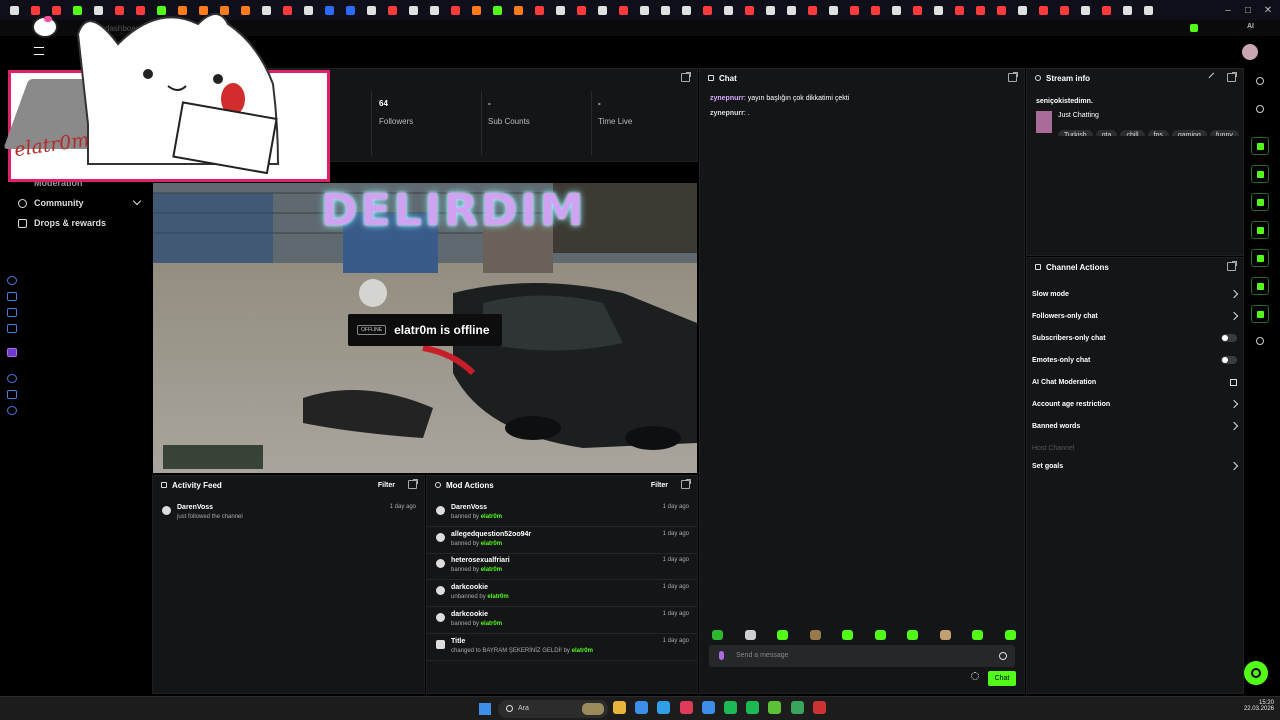 The width and height of the screenshot is (1280, 720). I want to click on taskbar-clock: 15:20 22.03.2026, so click(1257, 706).